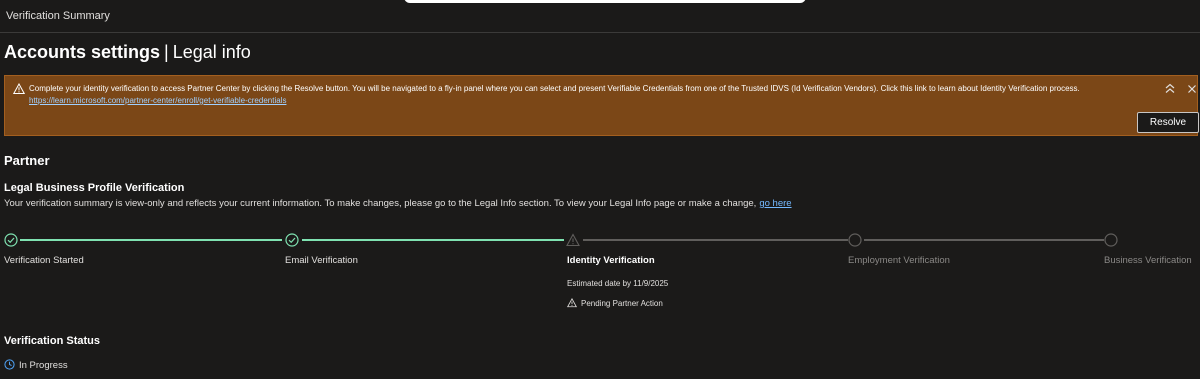  I want to click on estimated-date: Estimated date by 11/9/2025, so click(618, 283).